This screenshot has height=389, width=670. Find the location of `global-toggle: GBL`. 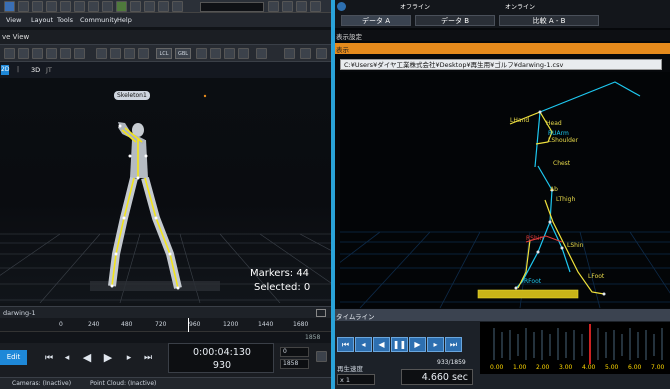

global-toggle: GBL is located at coordinates (183, 53).